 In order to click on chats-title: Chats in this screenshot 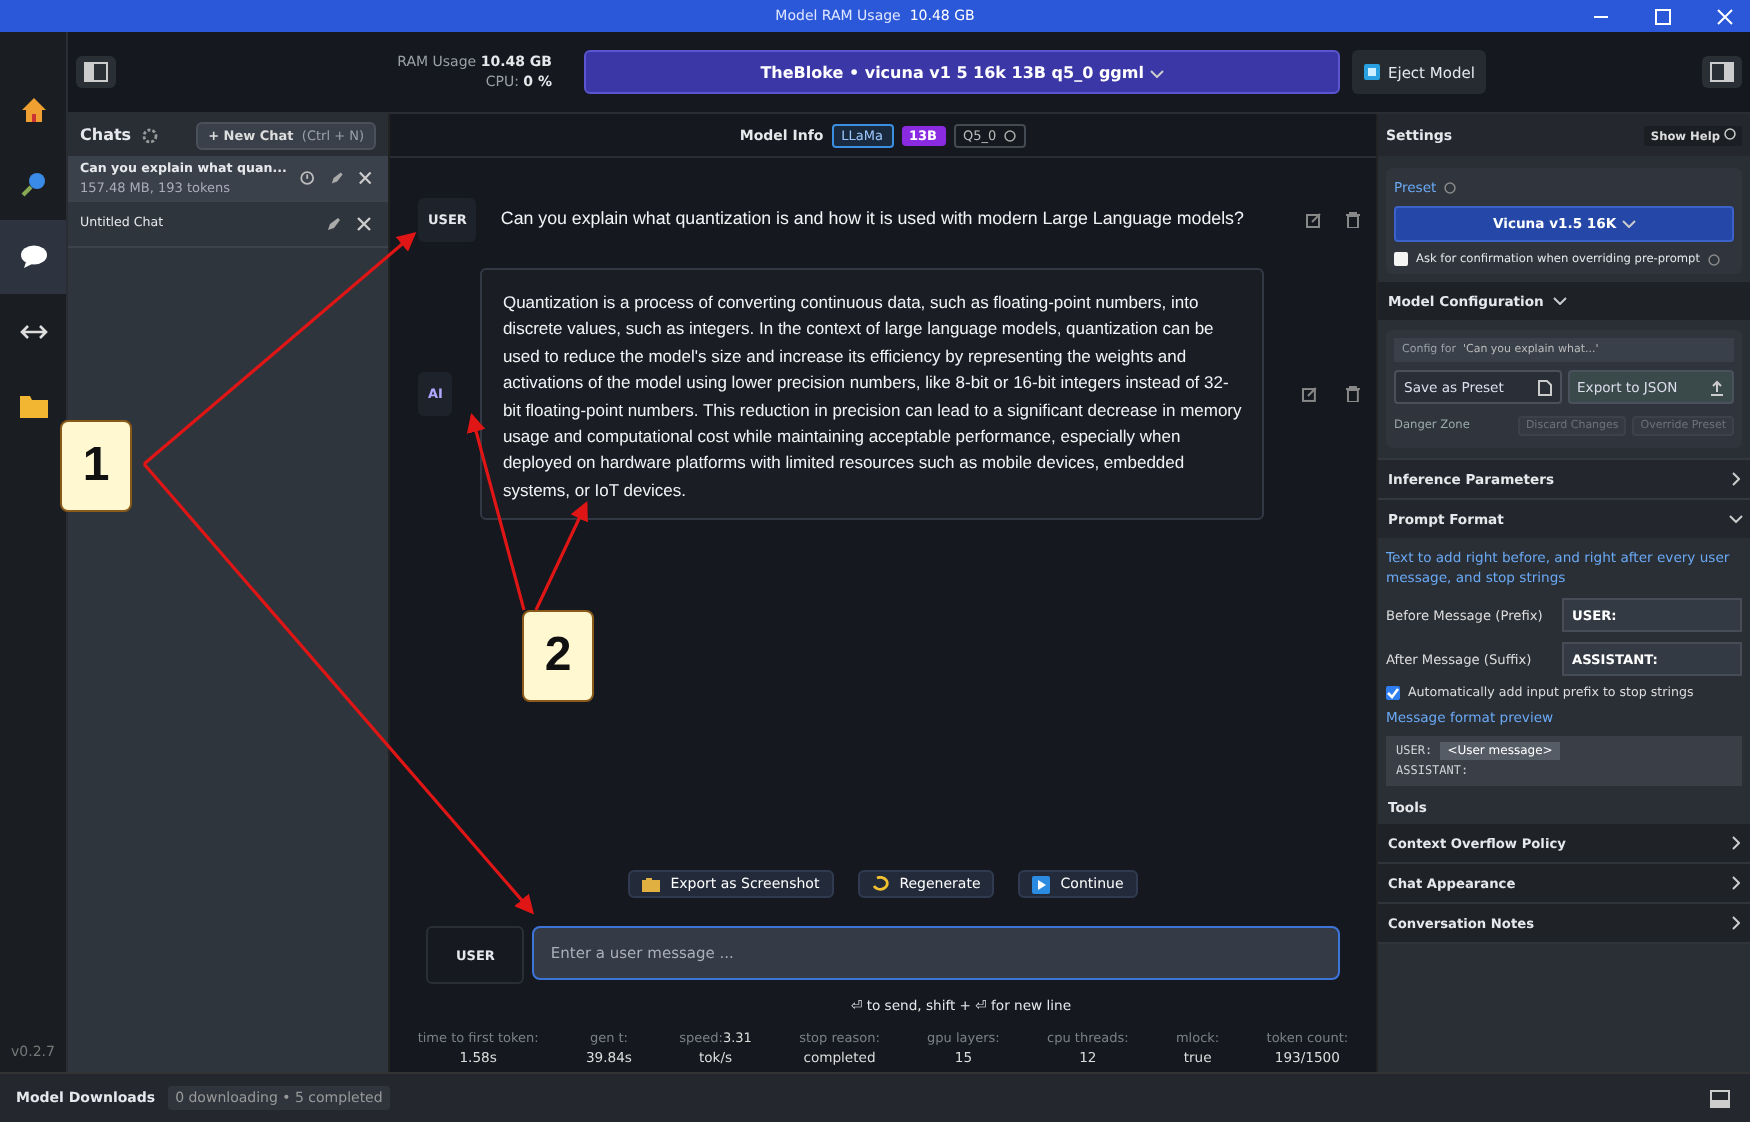, I will do `click(106, 135)`.